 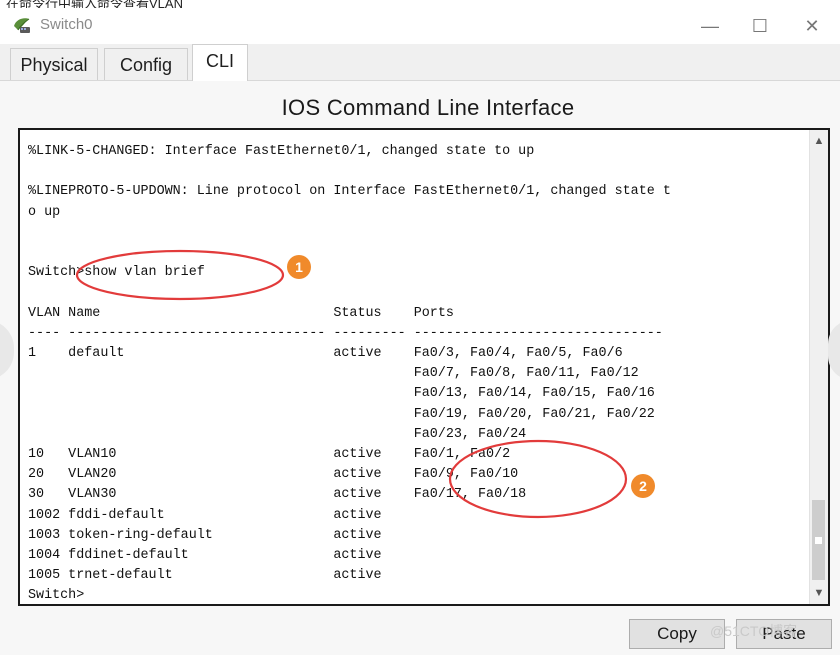 What do you see at coordinates (819, 593) in the screenshot?
I see `chevron-down-icon: ▼` at bounding box center [819, 593].